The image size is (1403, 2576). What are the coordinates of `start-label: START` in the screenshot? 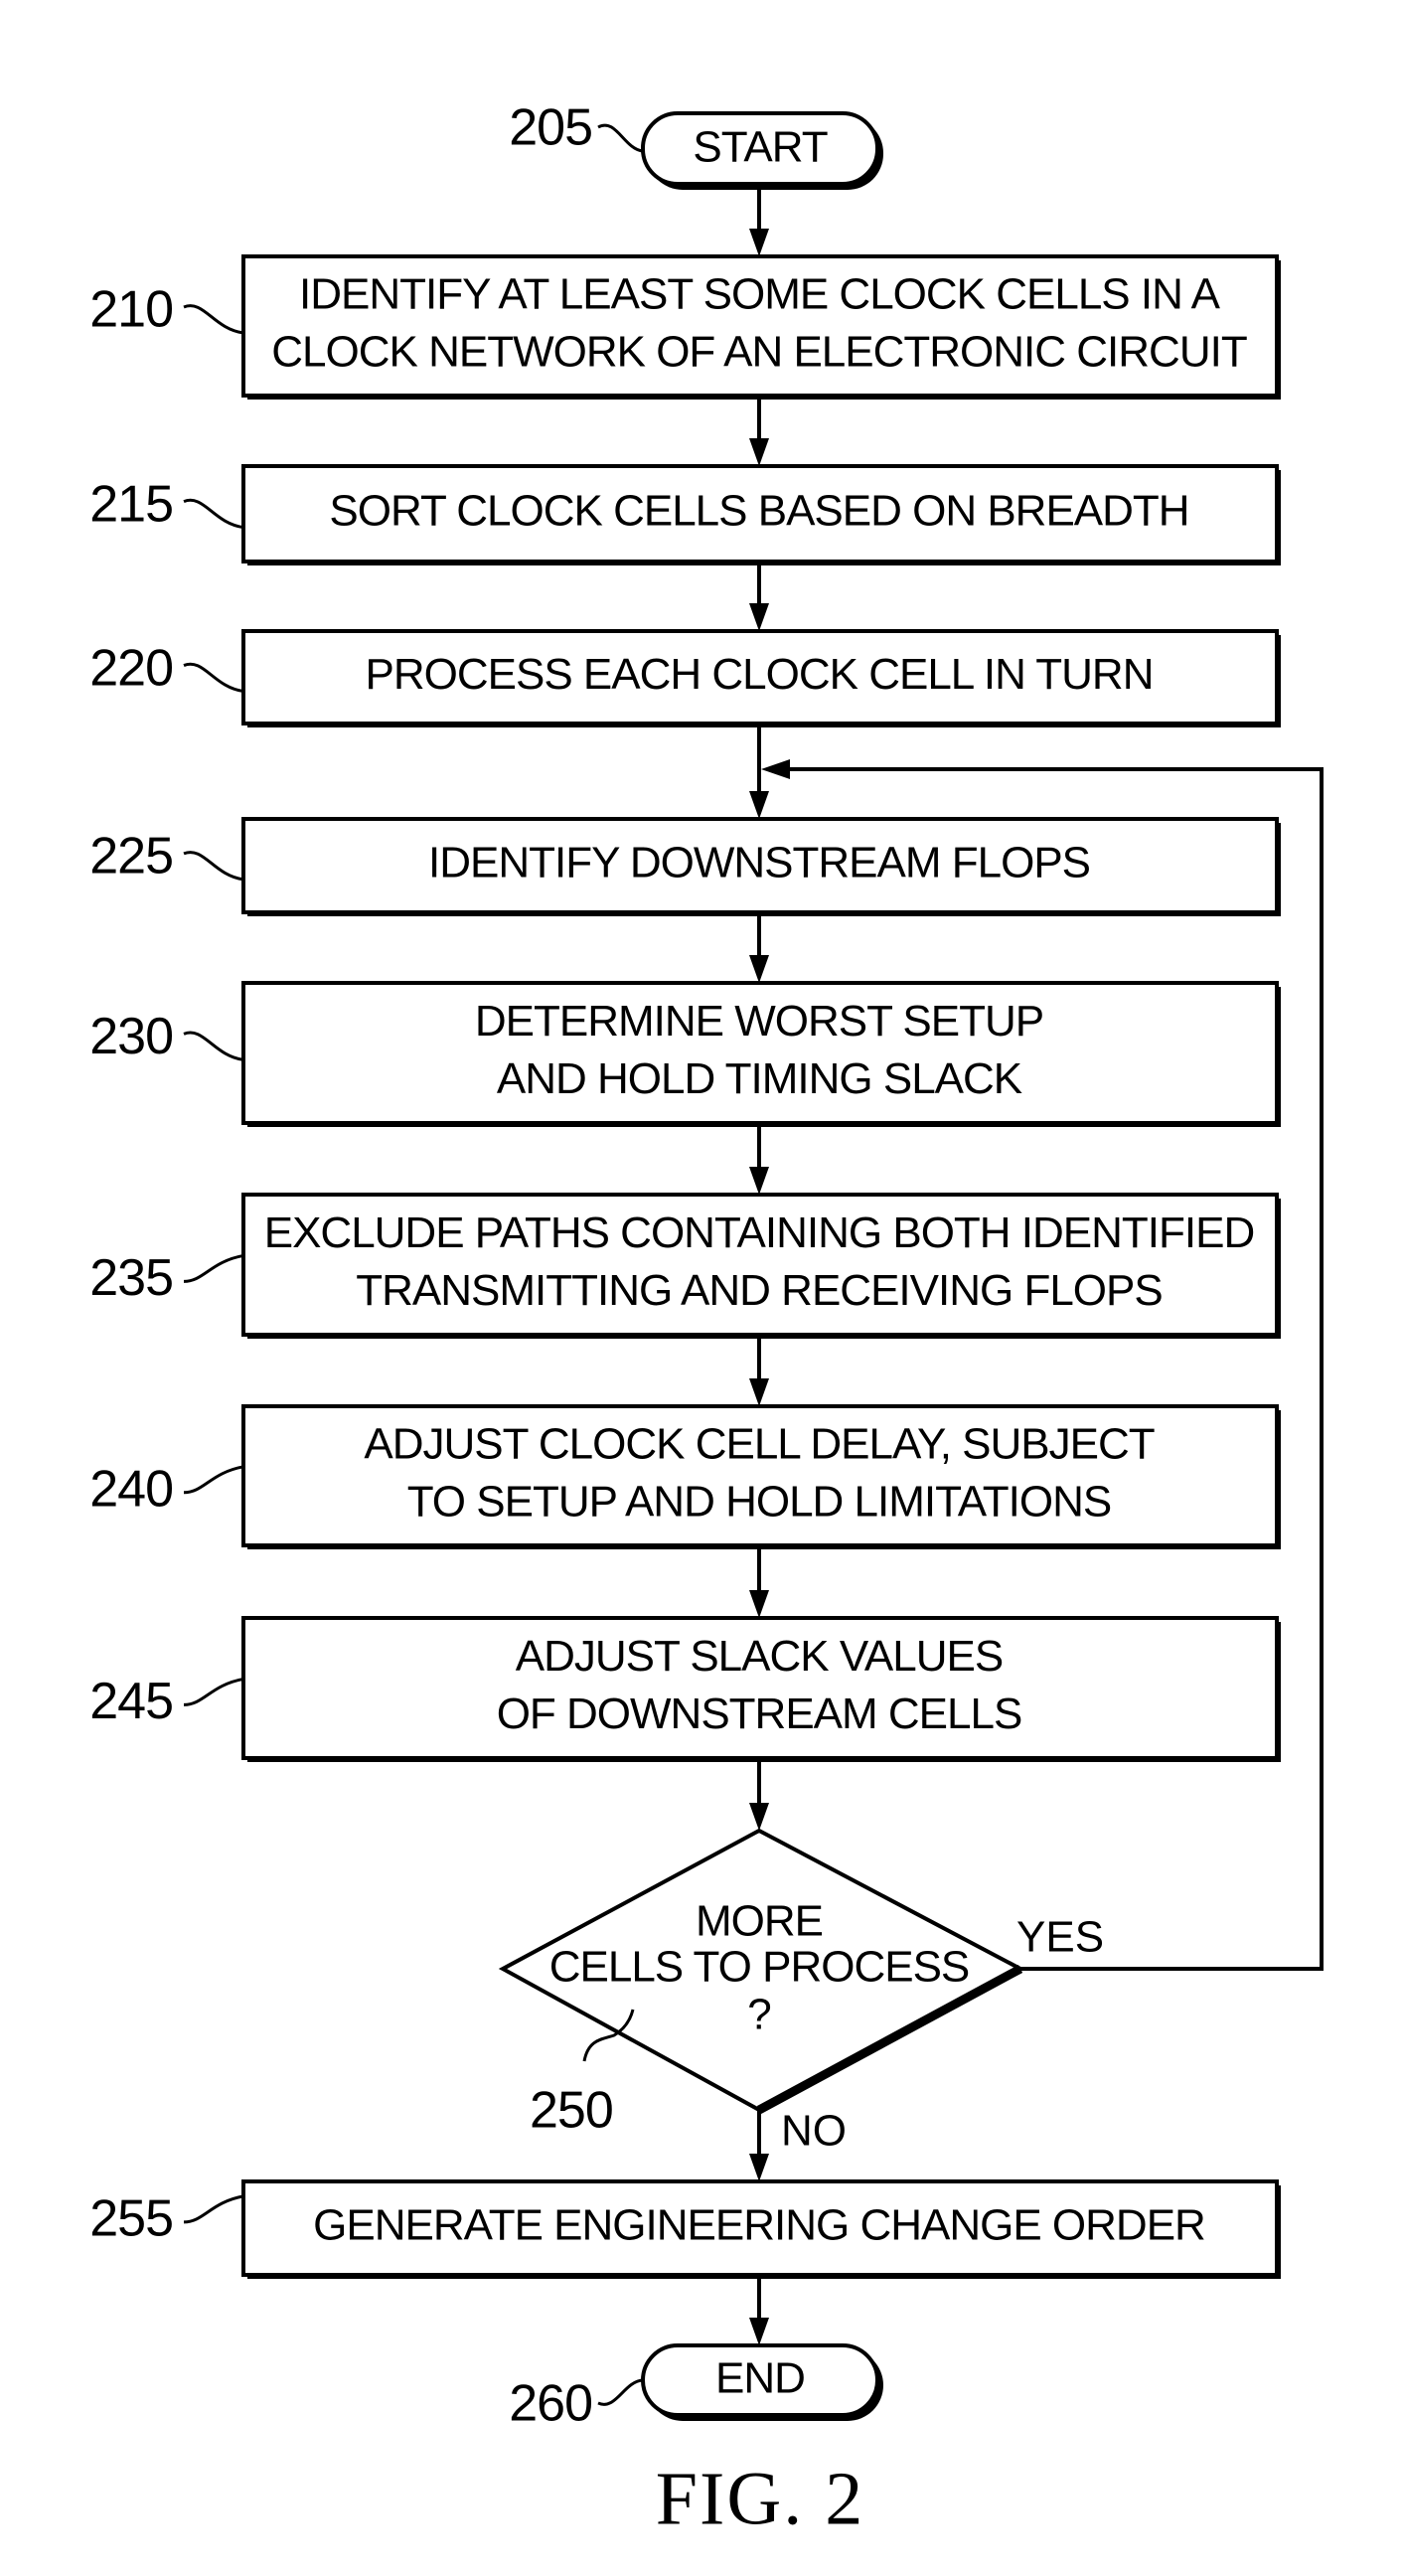 It's located at (760, 147).